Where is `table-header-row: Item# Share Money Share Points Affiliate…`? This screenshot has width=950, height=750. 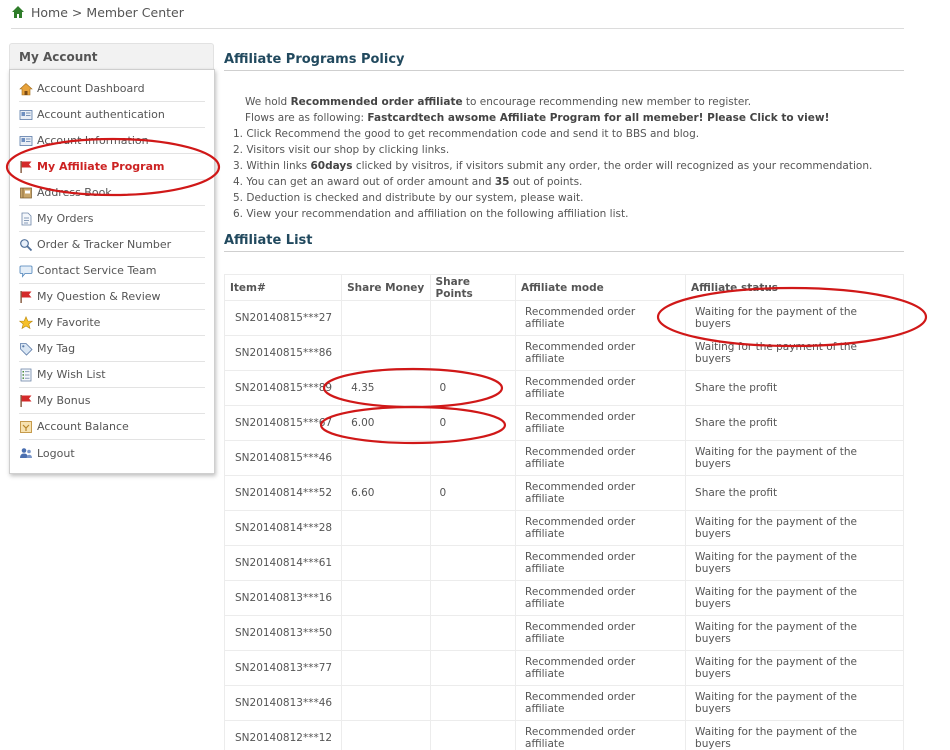 table-header-row: Item# Share Money Share Points Affiliate… is located at coordinates (563, 287).